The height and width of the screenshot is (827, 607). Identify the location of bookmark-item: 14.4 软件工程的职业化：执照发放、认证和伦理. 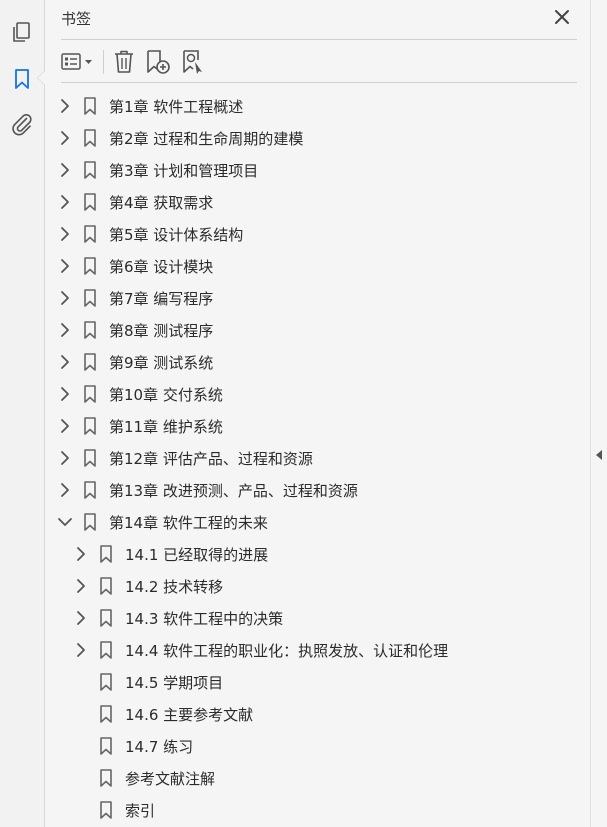
(259, 650).